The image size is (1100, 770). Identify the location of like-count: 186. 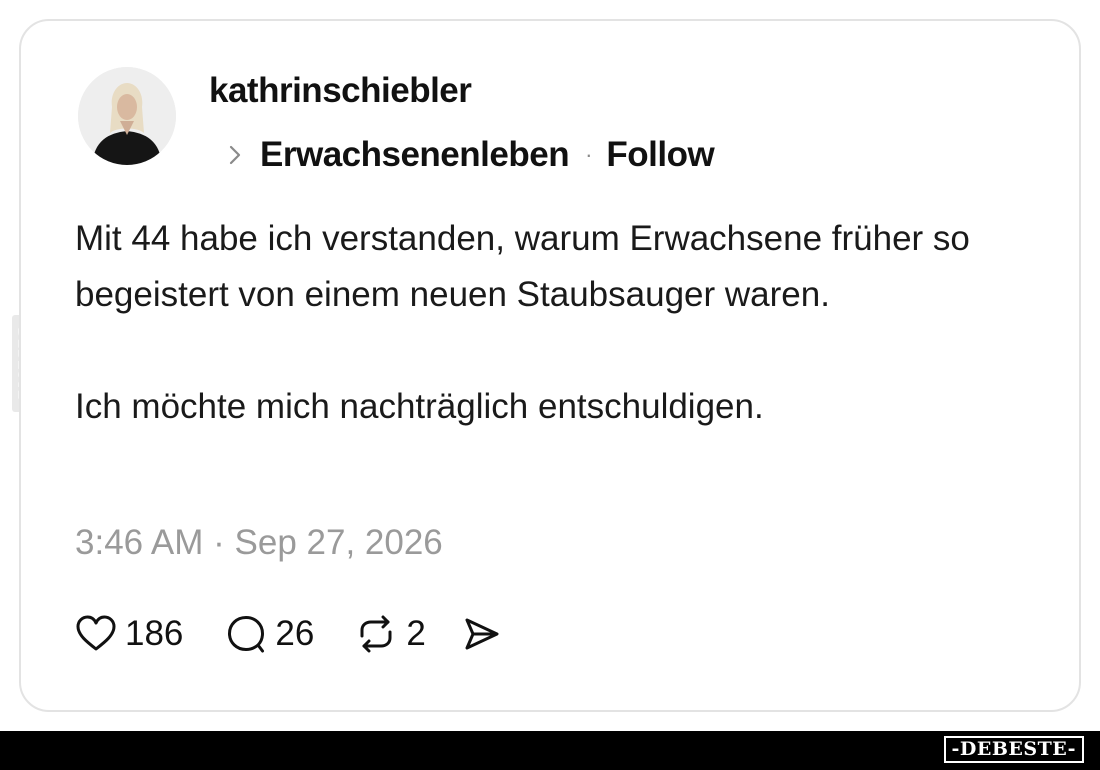
(154, 633).